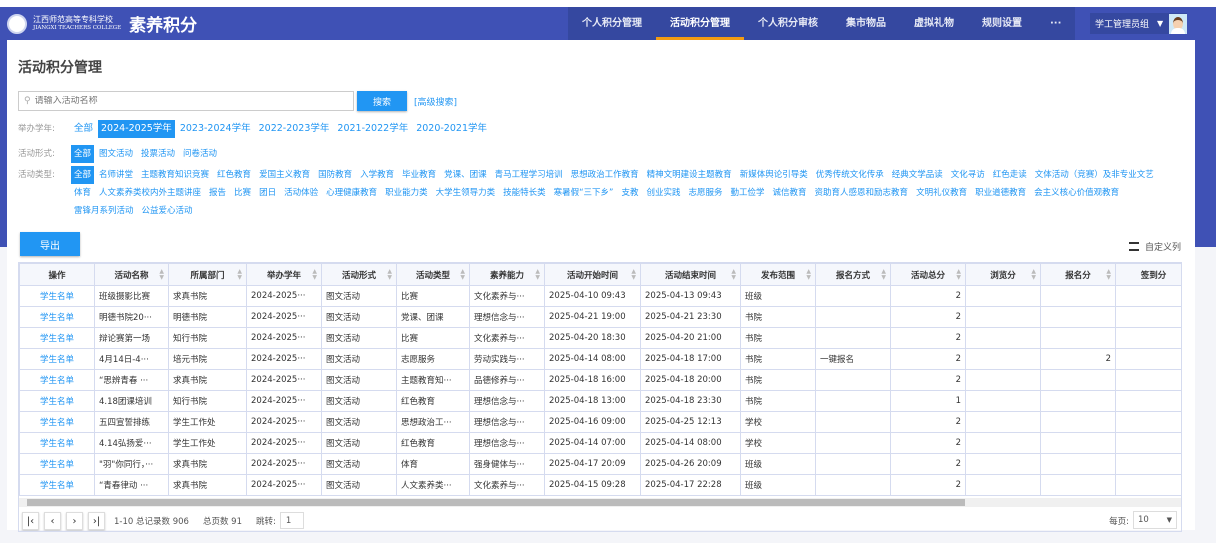 The width and height of the screenshot is (1216, 543). Describe the element at coordinates (850, 175) in the screenshot. I see `filter-option: 优秀传统文化传承` at that location.